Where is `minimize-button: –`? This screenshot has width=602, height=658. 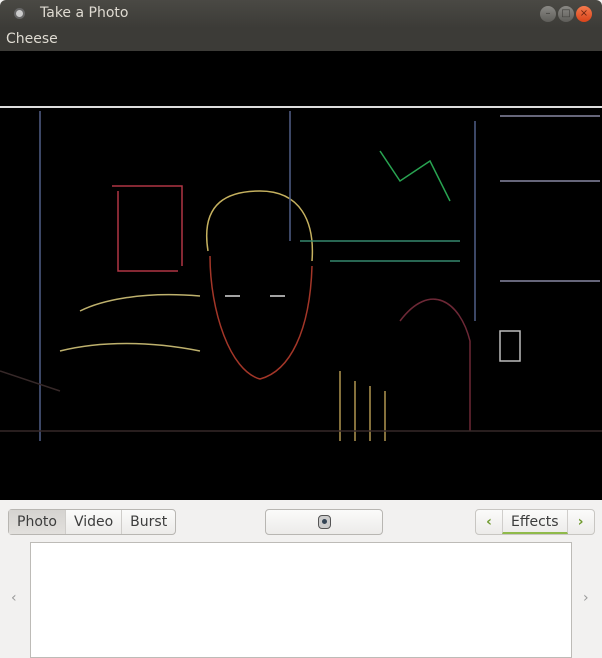
minimize-button: – is located at coordinates (548, 14).